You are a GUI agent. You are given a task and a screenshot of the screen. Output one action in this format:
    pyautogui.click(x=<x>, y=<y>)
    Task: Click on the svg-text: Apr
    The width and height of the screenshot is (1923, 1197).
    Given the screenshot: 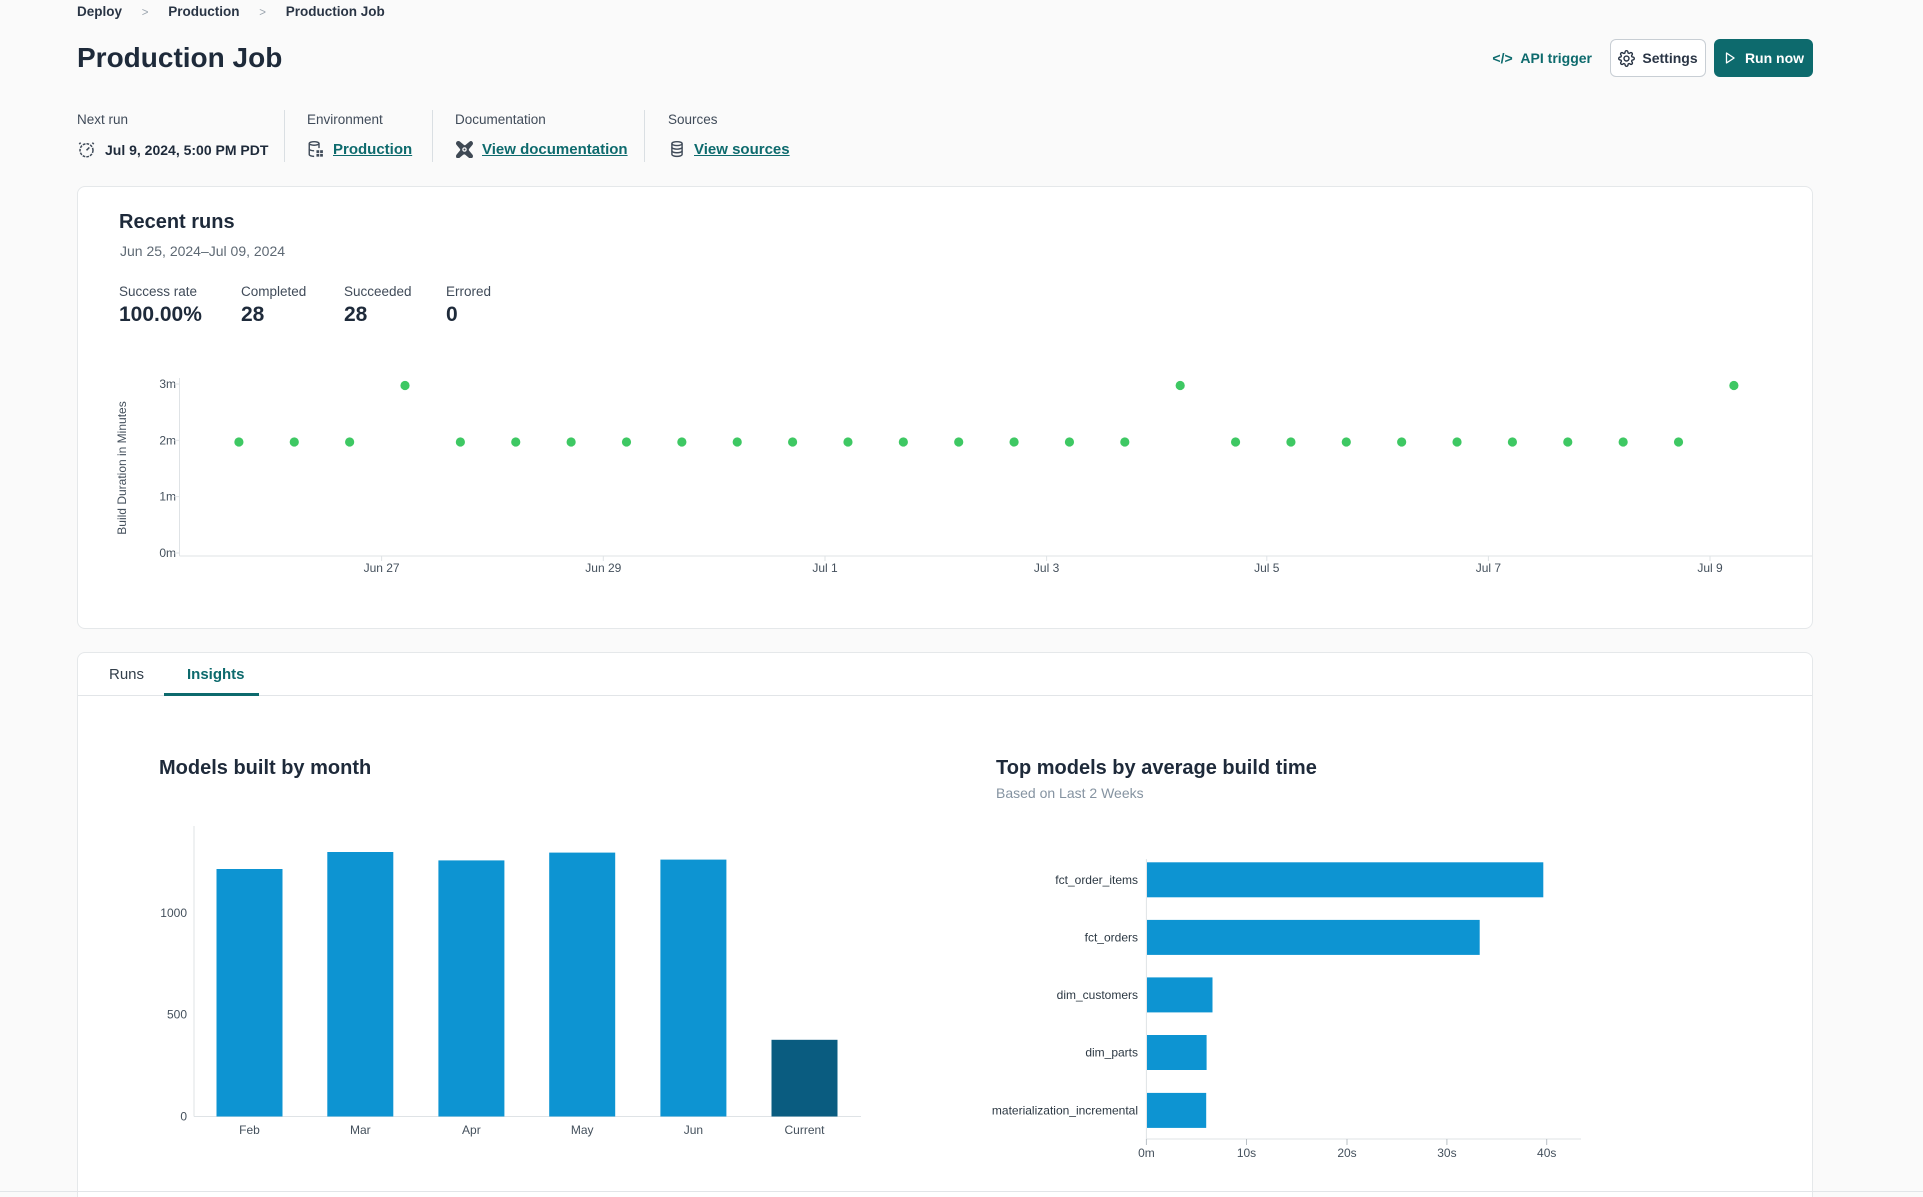 What is the action you would take?
    pyautogui.click(x=471, y=1130)
    